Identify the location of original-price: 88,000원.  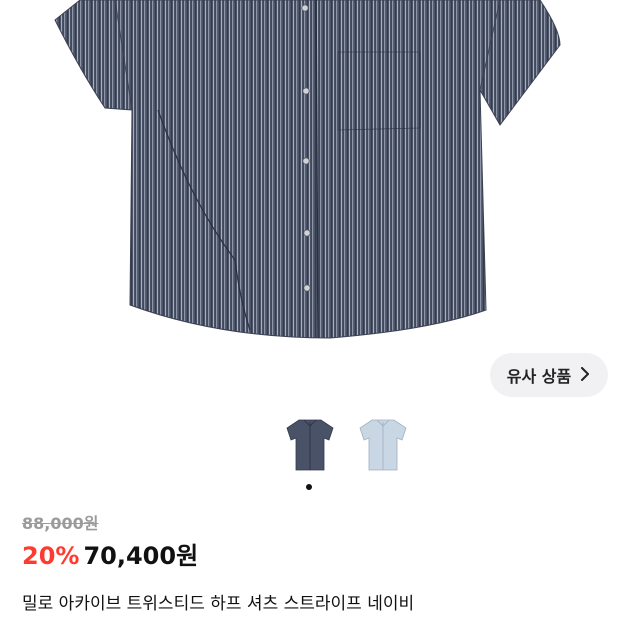
(60, 523).